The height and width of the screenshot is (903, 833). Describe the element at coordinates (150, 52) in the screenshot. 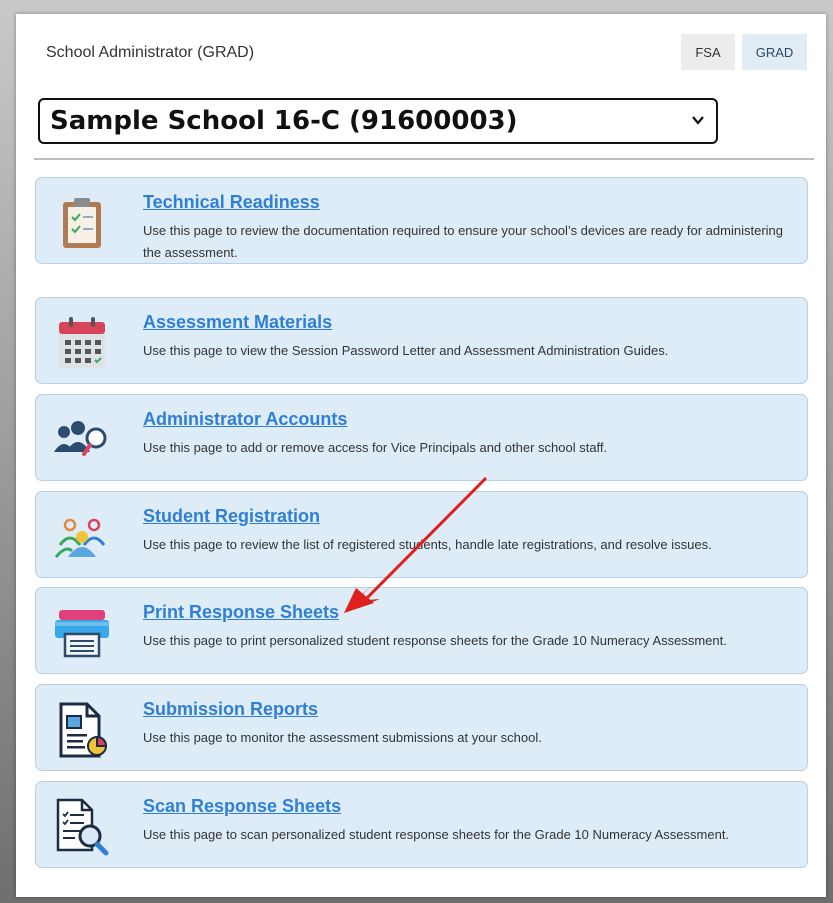

I see `role-title: School Administrator (GRAD)` at that location.